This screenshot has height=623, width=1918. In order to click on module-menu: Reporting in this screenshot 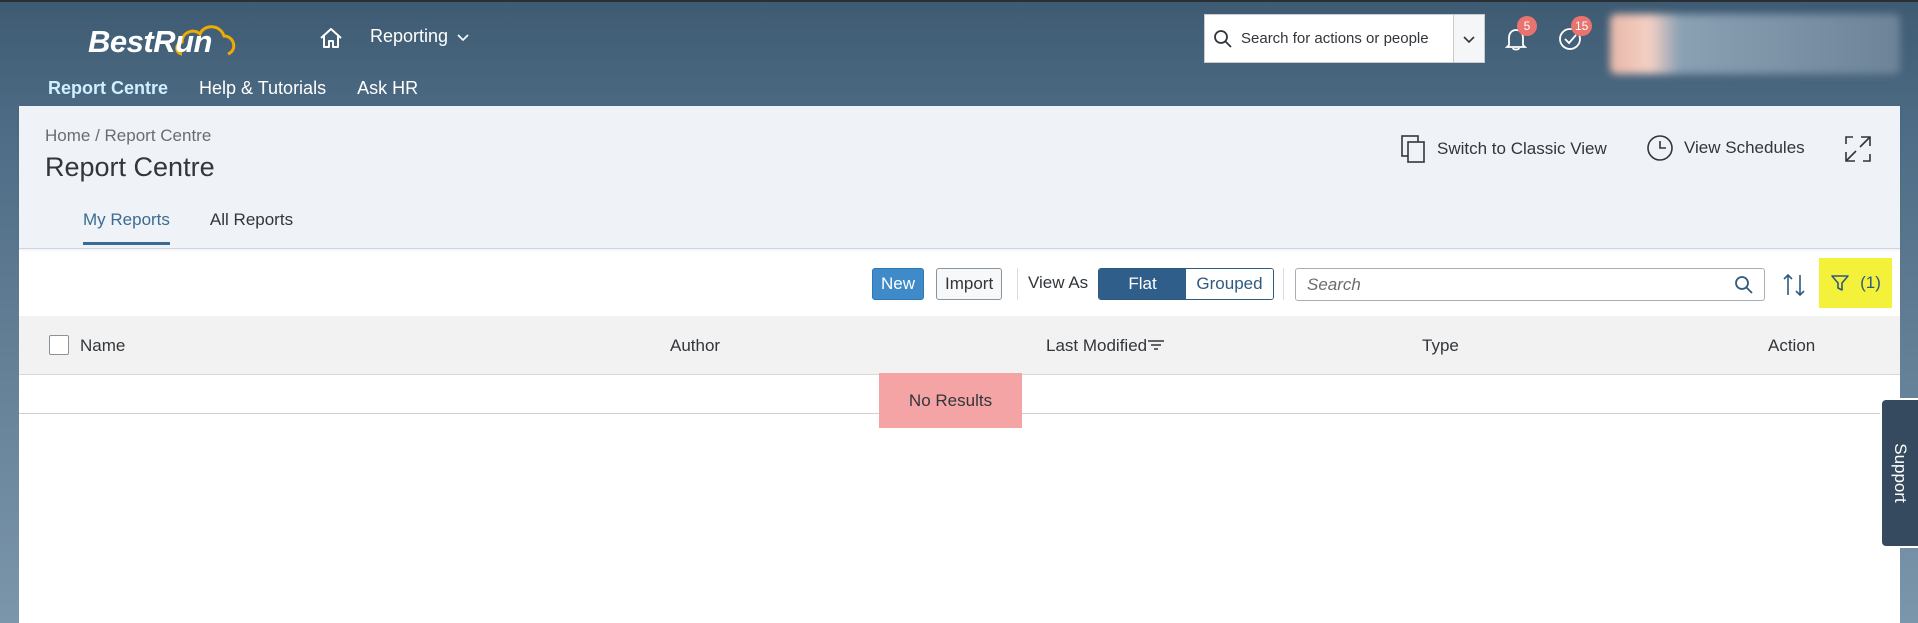, I will do `click(420, 36)`.